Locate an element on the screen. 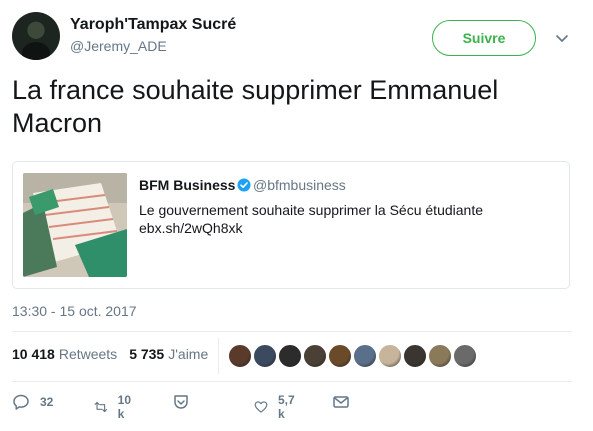 This screenshot has width=593, height=431. likers-avatars is located at coordinates (353, 356).